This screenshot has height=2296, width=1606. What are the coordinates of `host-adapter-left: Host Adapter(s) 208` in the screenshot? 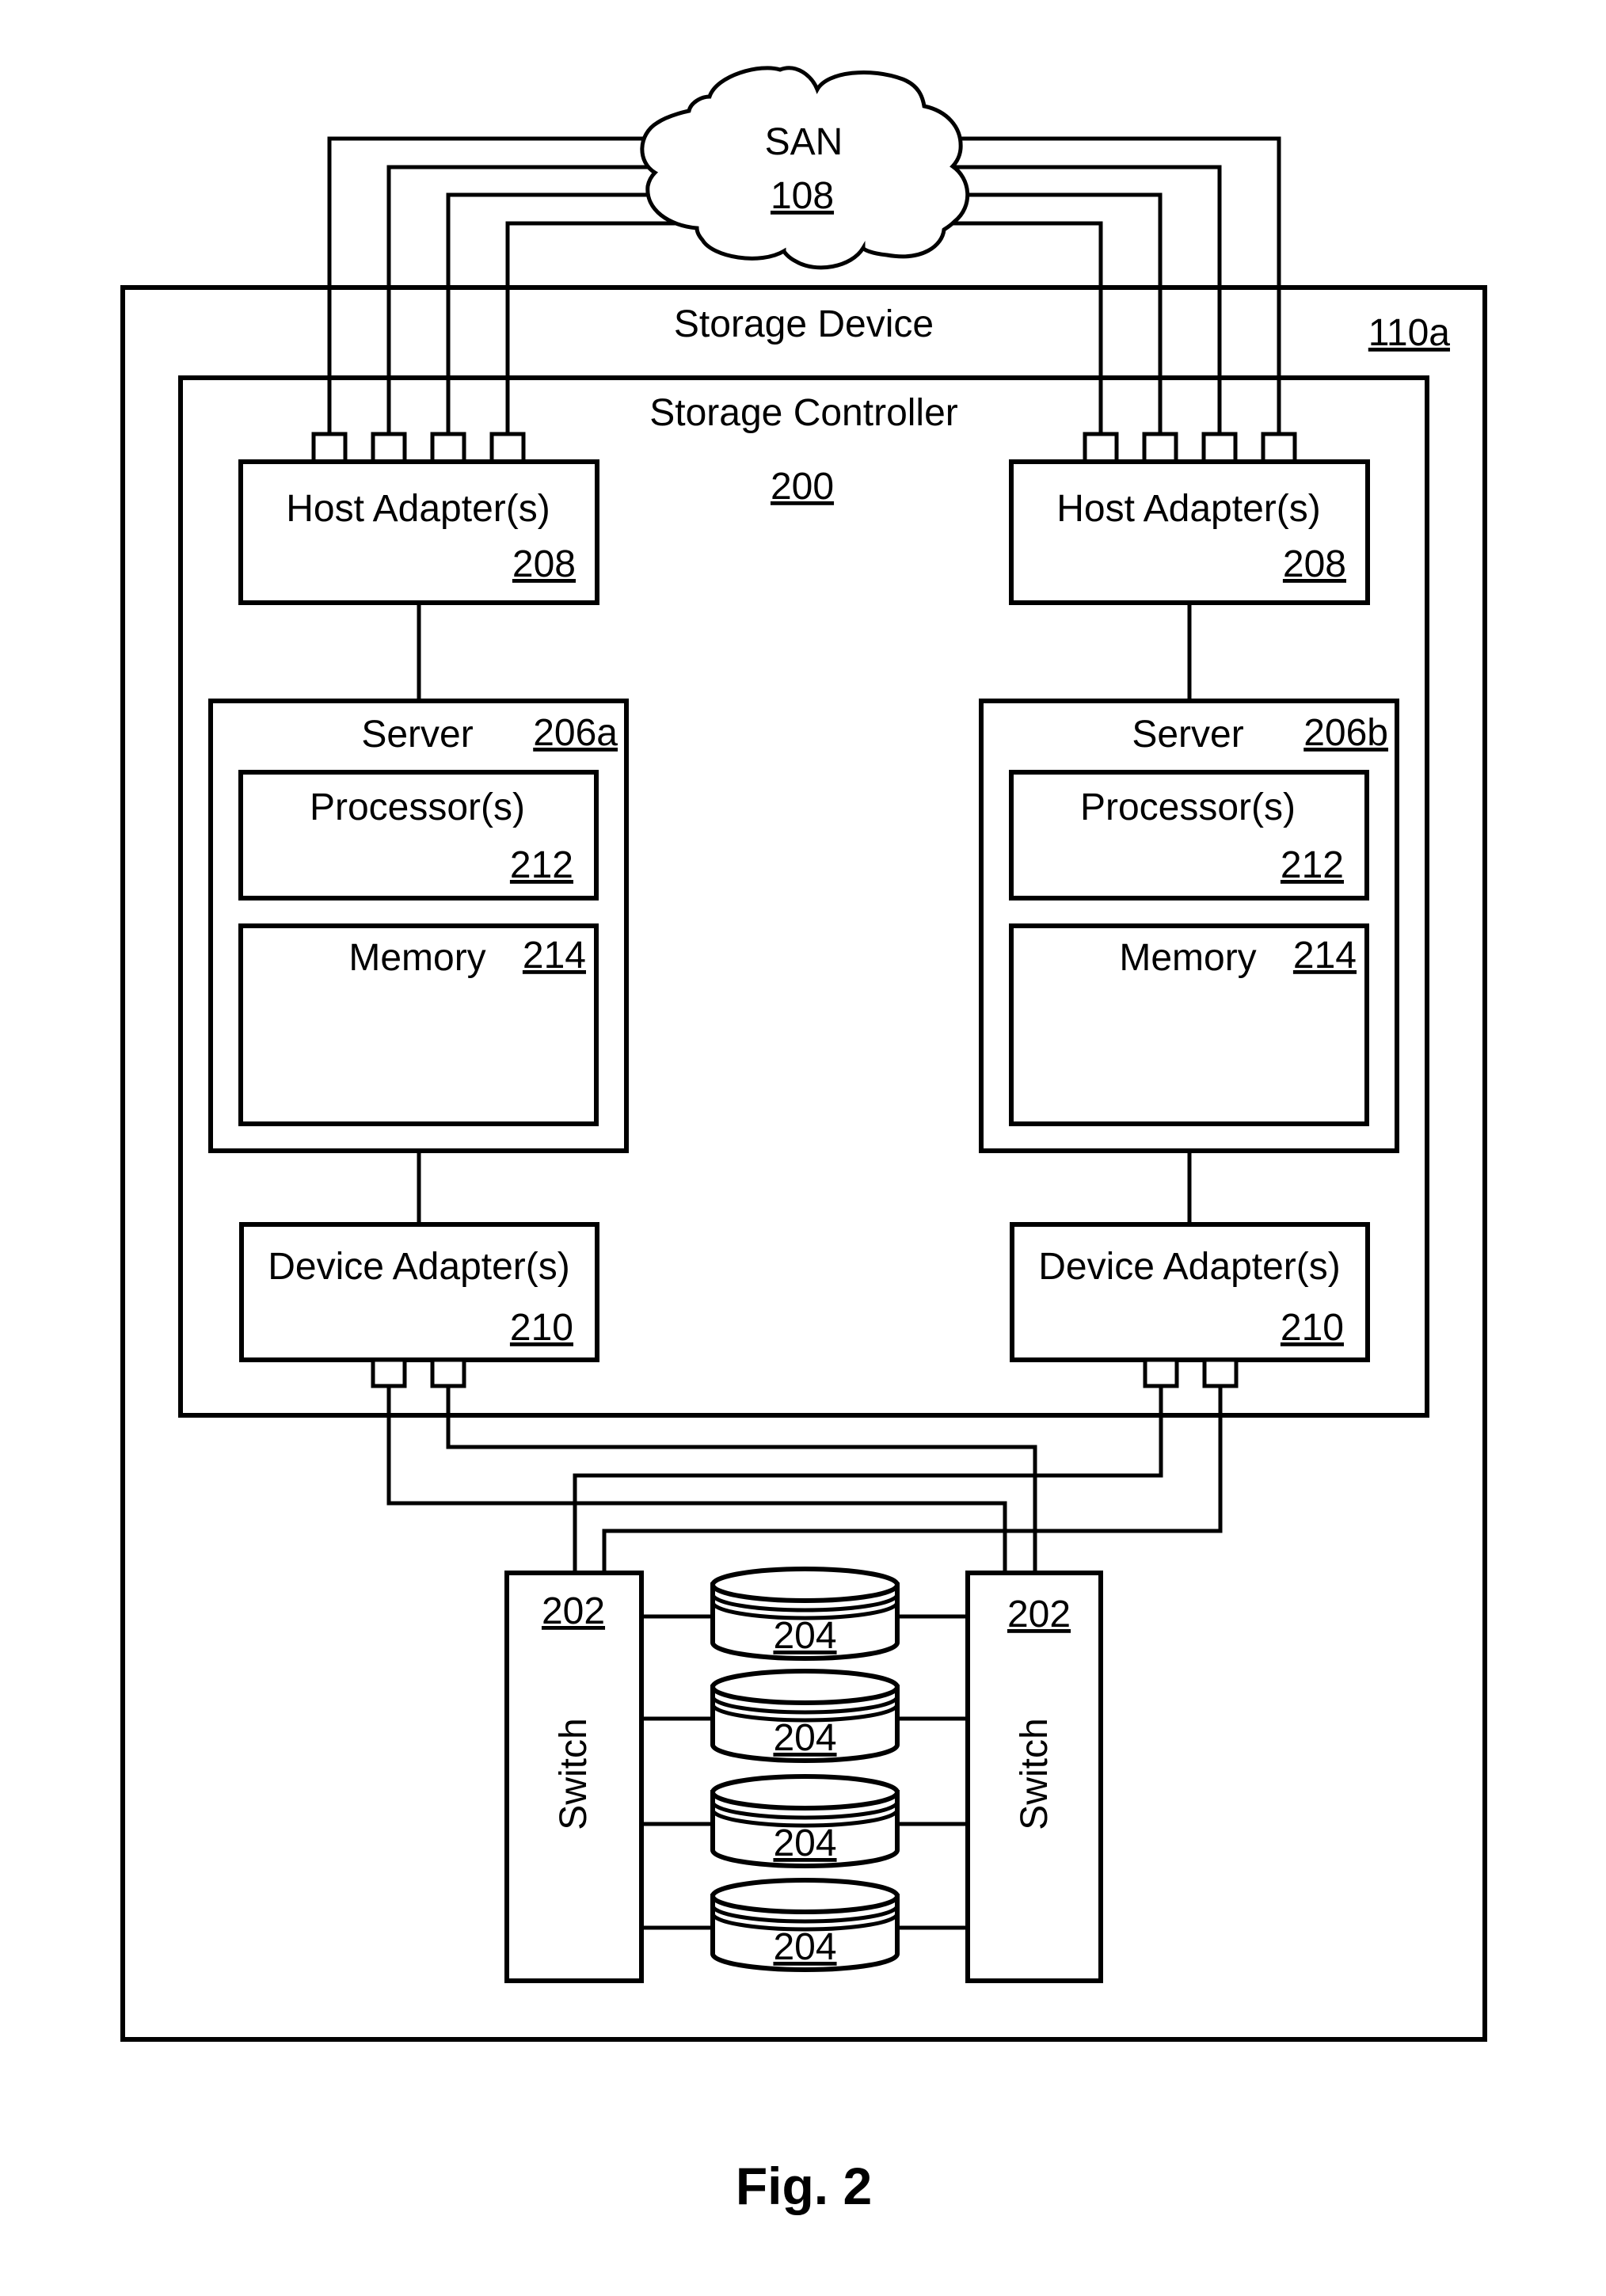 It's located at (418, 532).